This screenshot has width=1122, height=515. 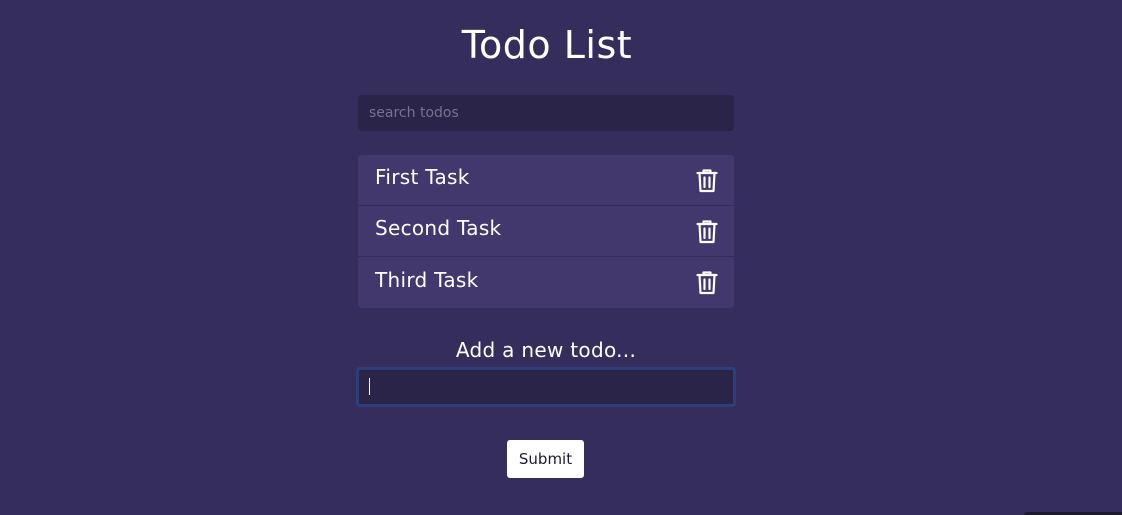 I want to click on text-cursor, so click(x=369, y=386).